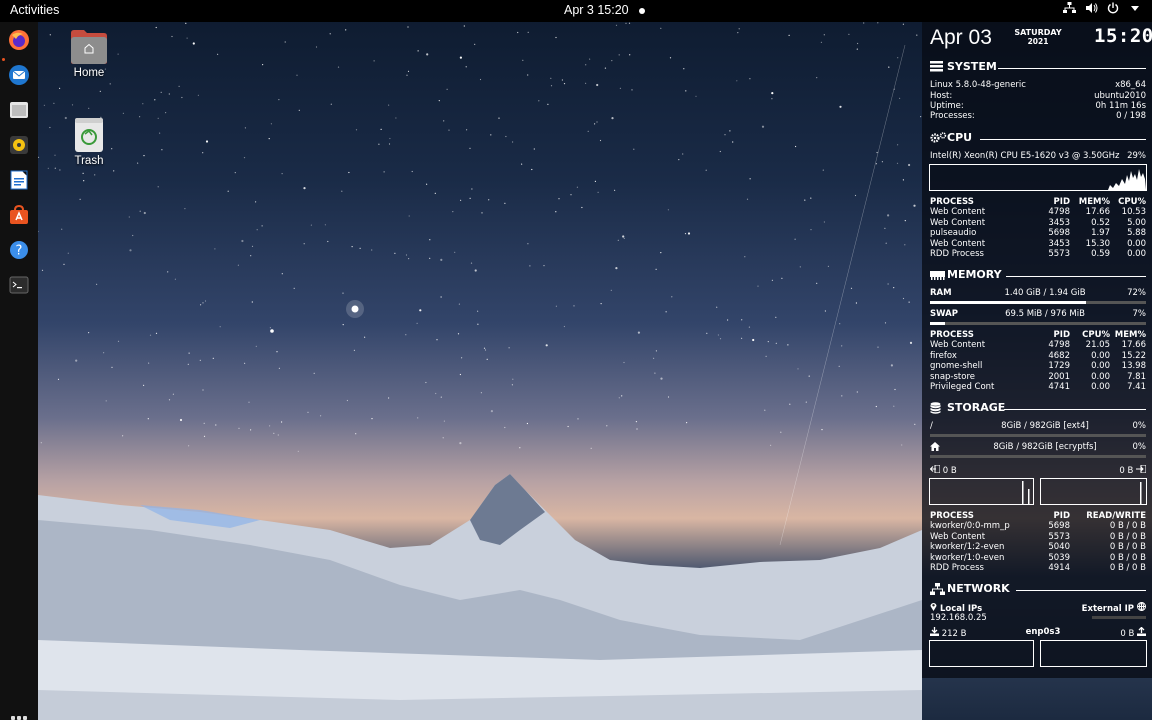 The image size is (1152, 720). I want to click on mem-process-cell: Privileged Cont, so click(962, 387).